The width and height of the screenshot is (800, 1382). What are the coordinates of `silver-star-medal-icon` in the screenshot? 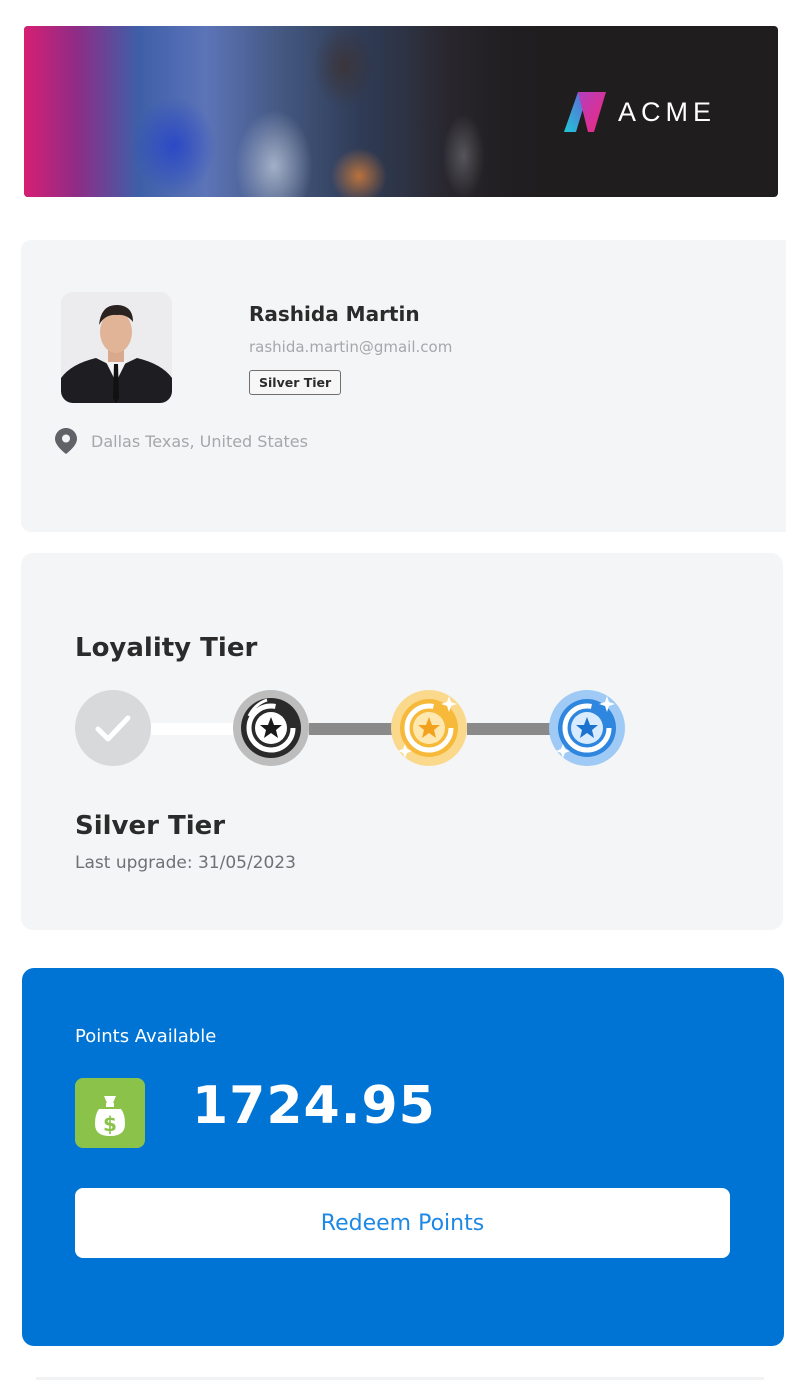 It's located at (271, 728).